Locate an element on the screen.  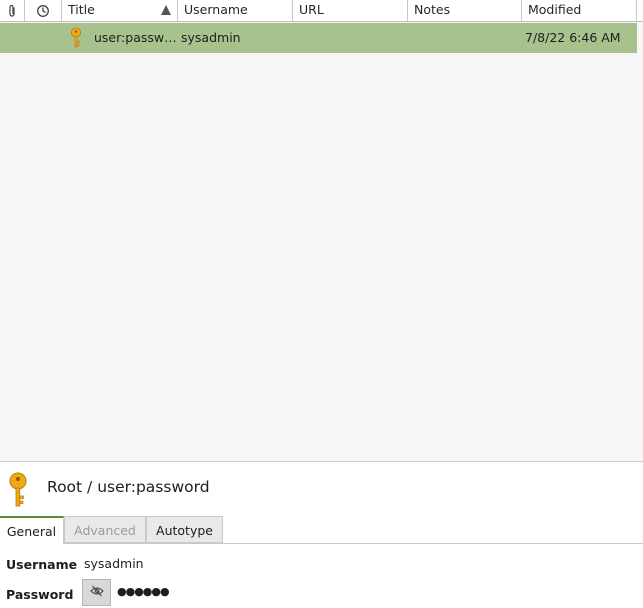
entry-username: sysadmin is located at coordinates (211, 37).